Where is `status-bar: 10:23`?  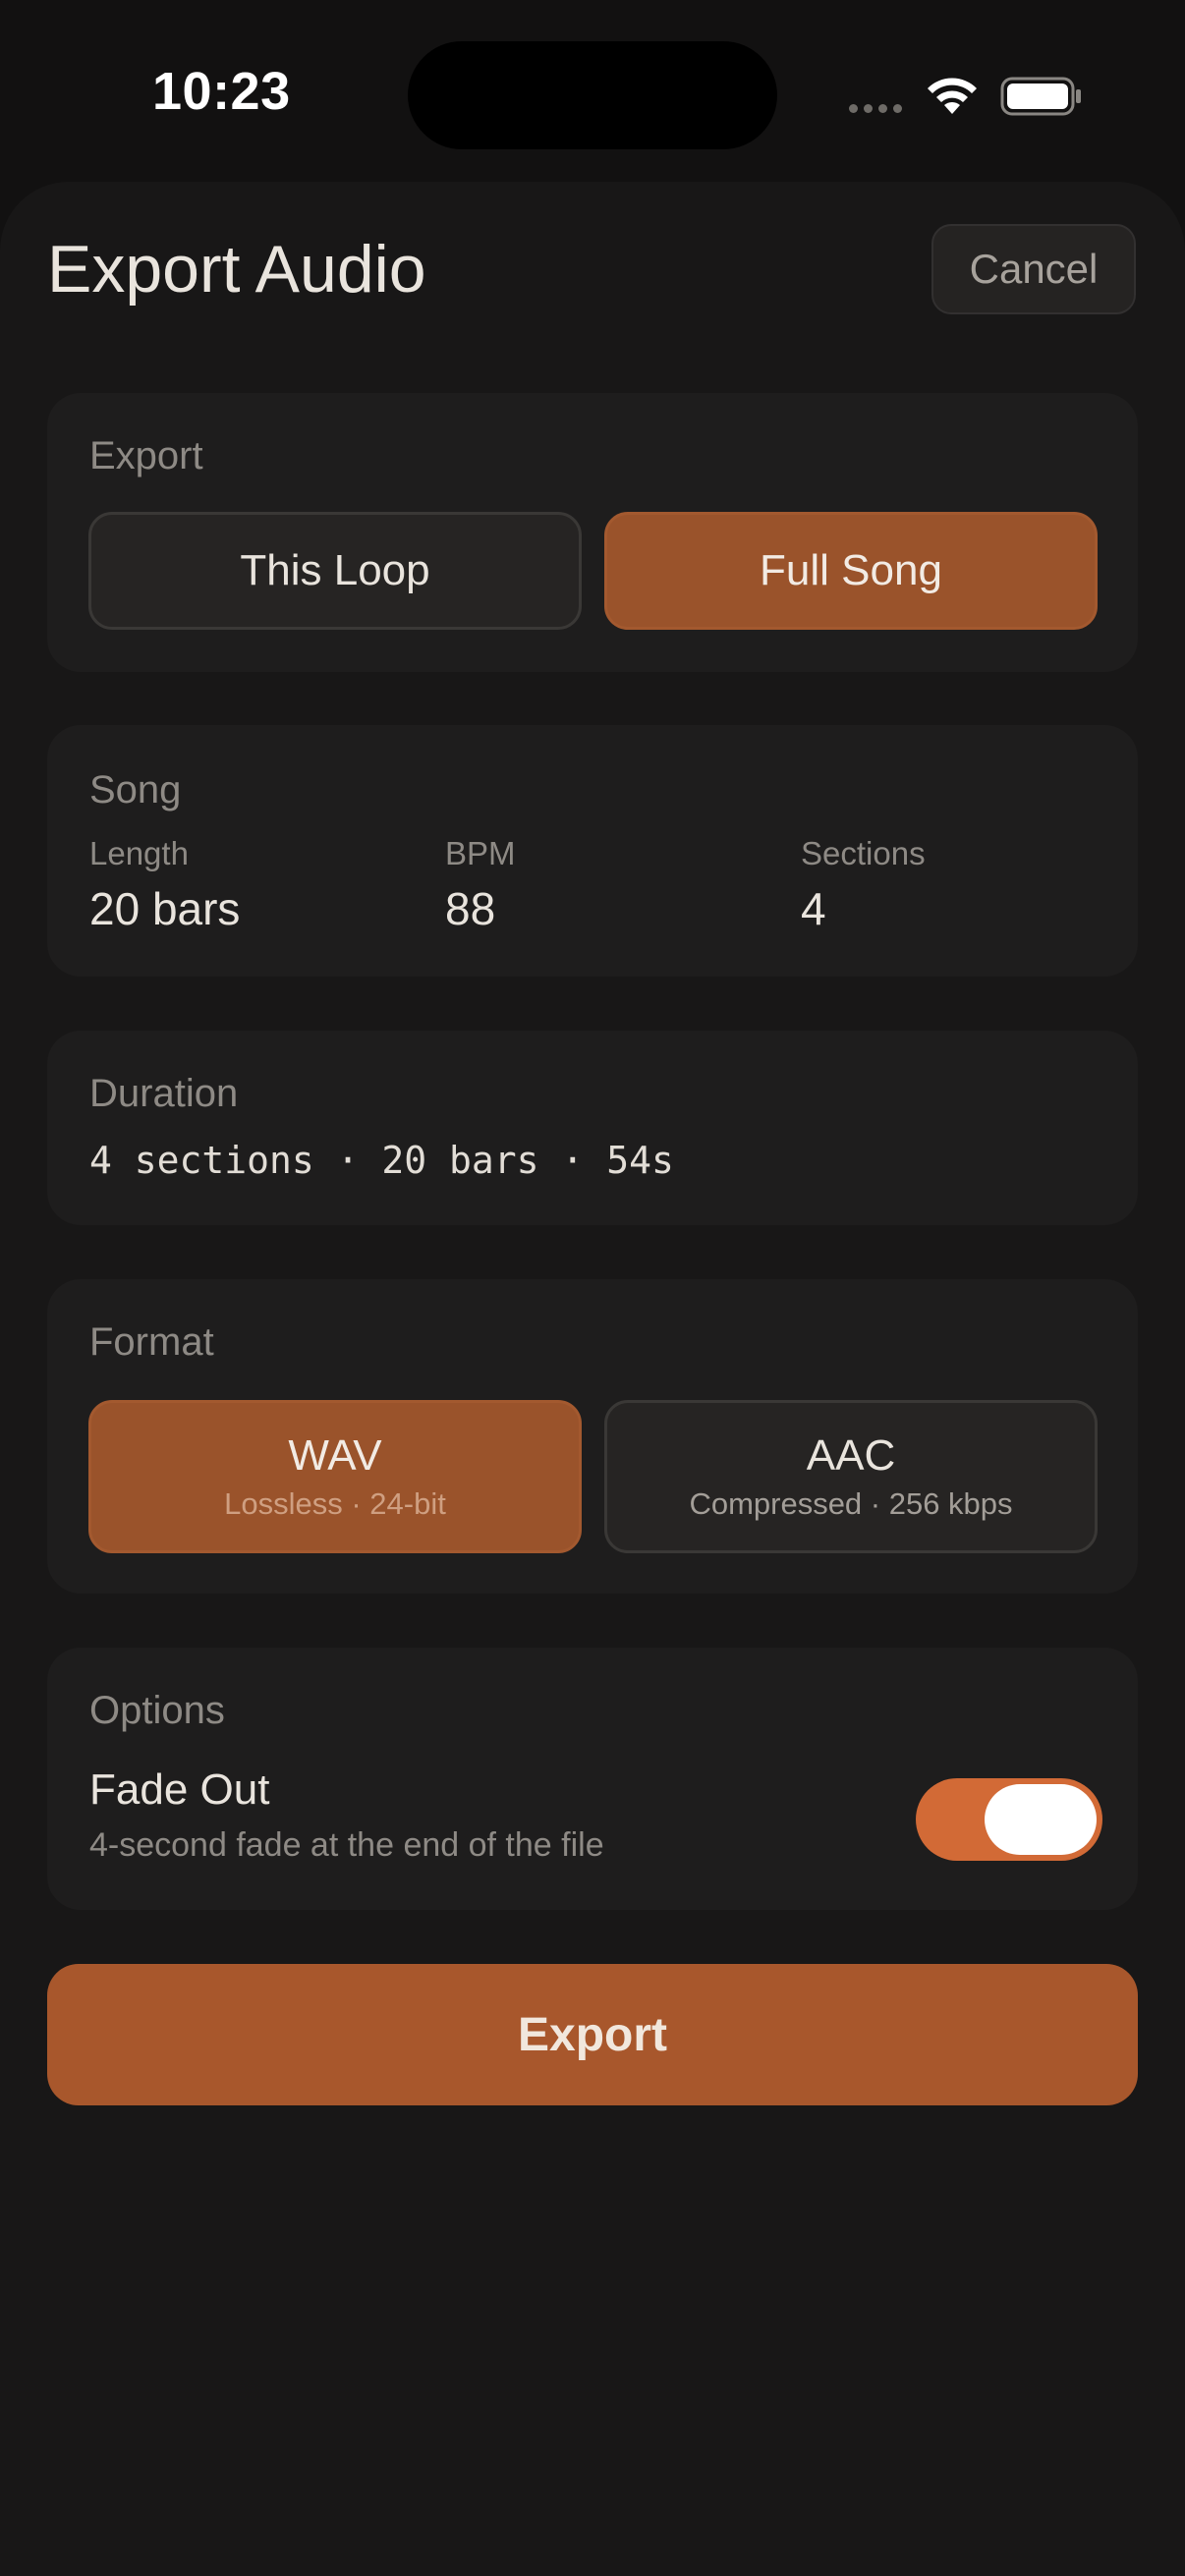
status-bar: 10:23 is located at coordinates (592, 93).